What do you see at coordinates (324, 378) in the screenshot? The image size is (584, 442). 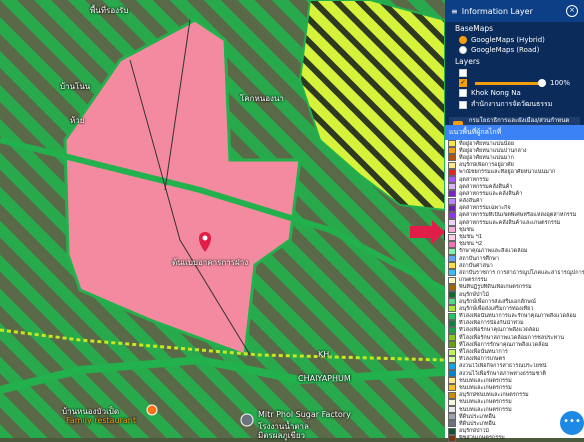 I see `road-label-2: CHAIYAPHUM` at bounding box center [324, 378].